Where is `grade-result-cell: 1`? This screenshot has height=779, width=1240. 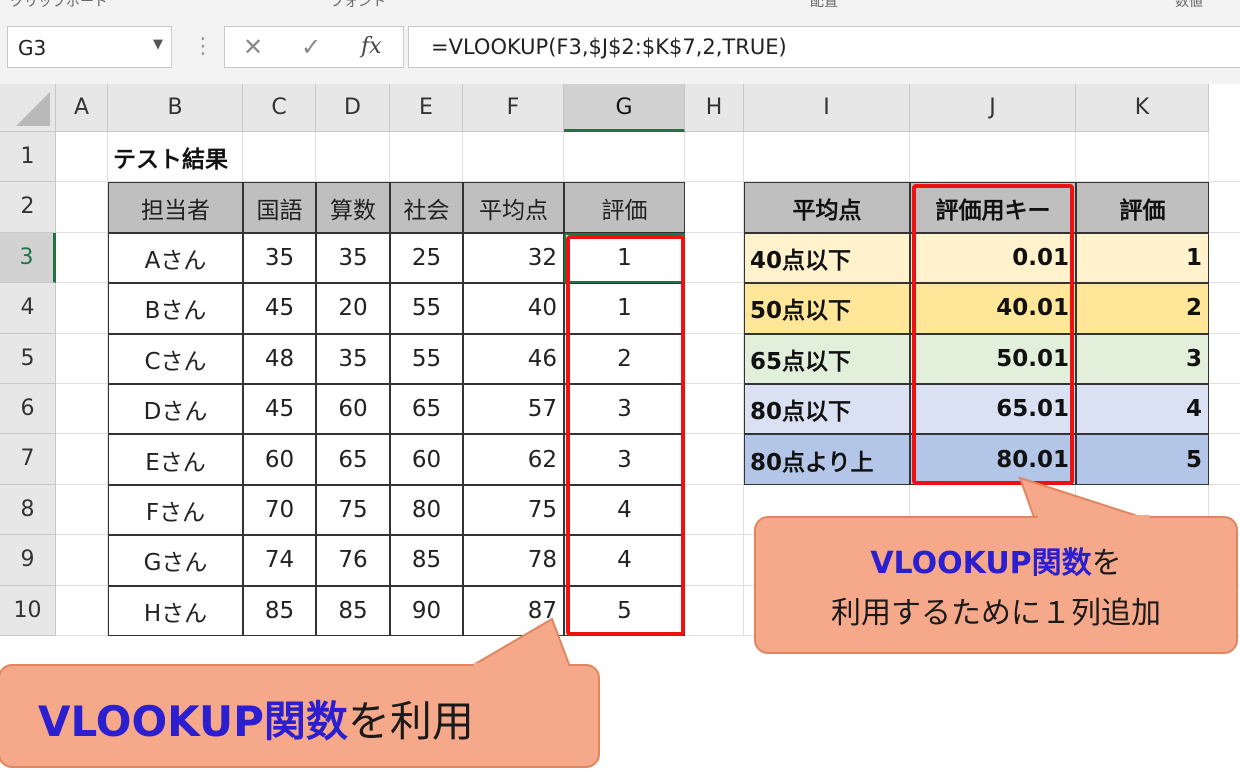 grade-result-cell: 1 is located at coordinates (624, 308).